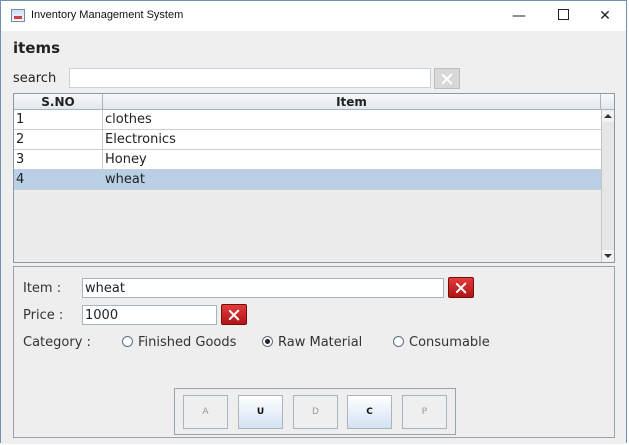  Describe the element at coordinates (607, 186) in the screenshot. I see `vertical-scrollbar` at that location.